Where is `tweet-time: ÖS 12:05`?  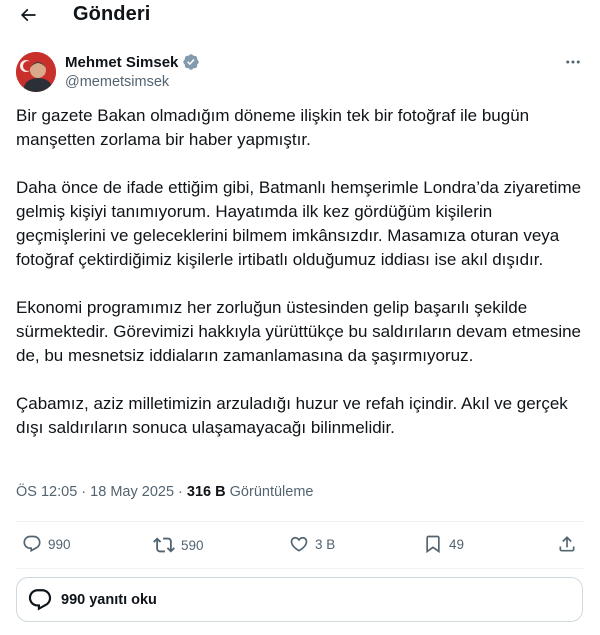
tweet-time: ÖS 12:05 is located at coordinates (46, 492).